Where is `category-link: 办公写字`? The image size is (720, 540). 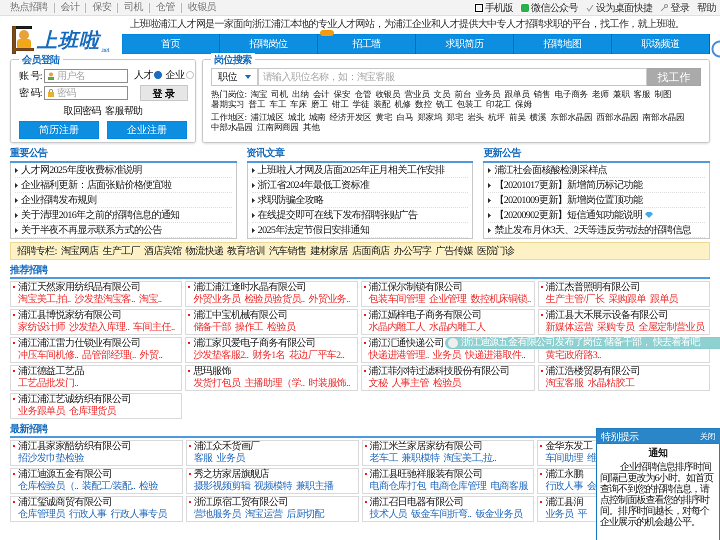
category-link: 办公写字 is located at coordinates (413, 251).